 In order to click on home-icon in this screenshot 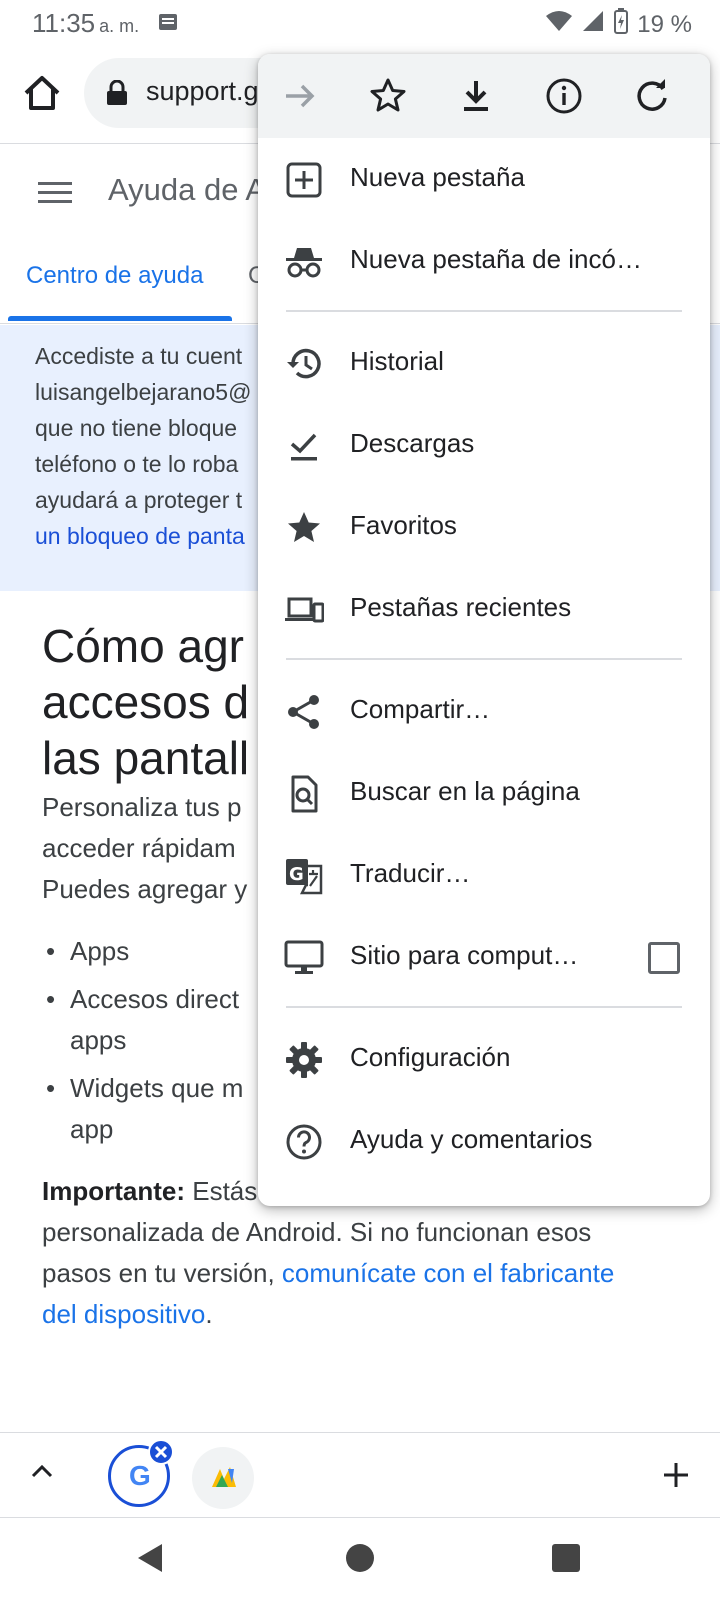, I will do `click(42, 93)`.